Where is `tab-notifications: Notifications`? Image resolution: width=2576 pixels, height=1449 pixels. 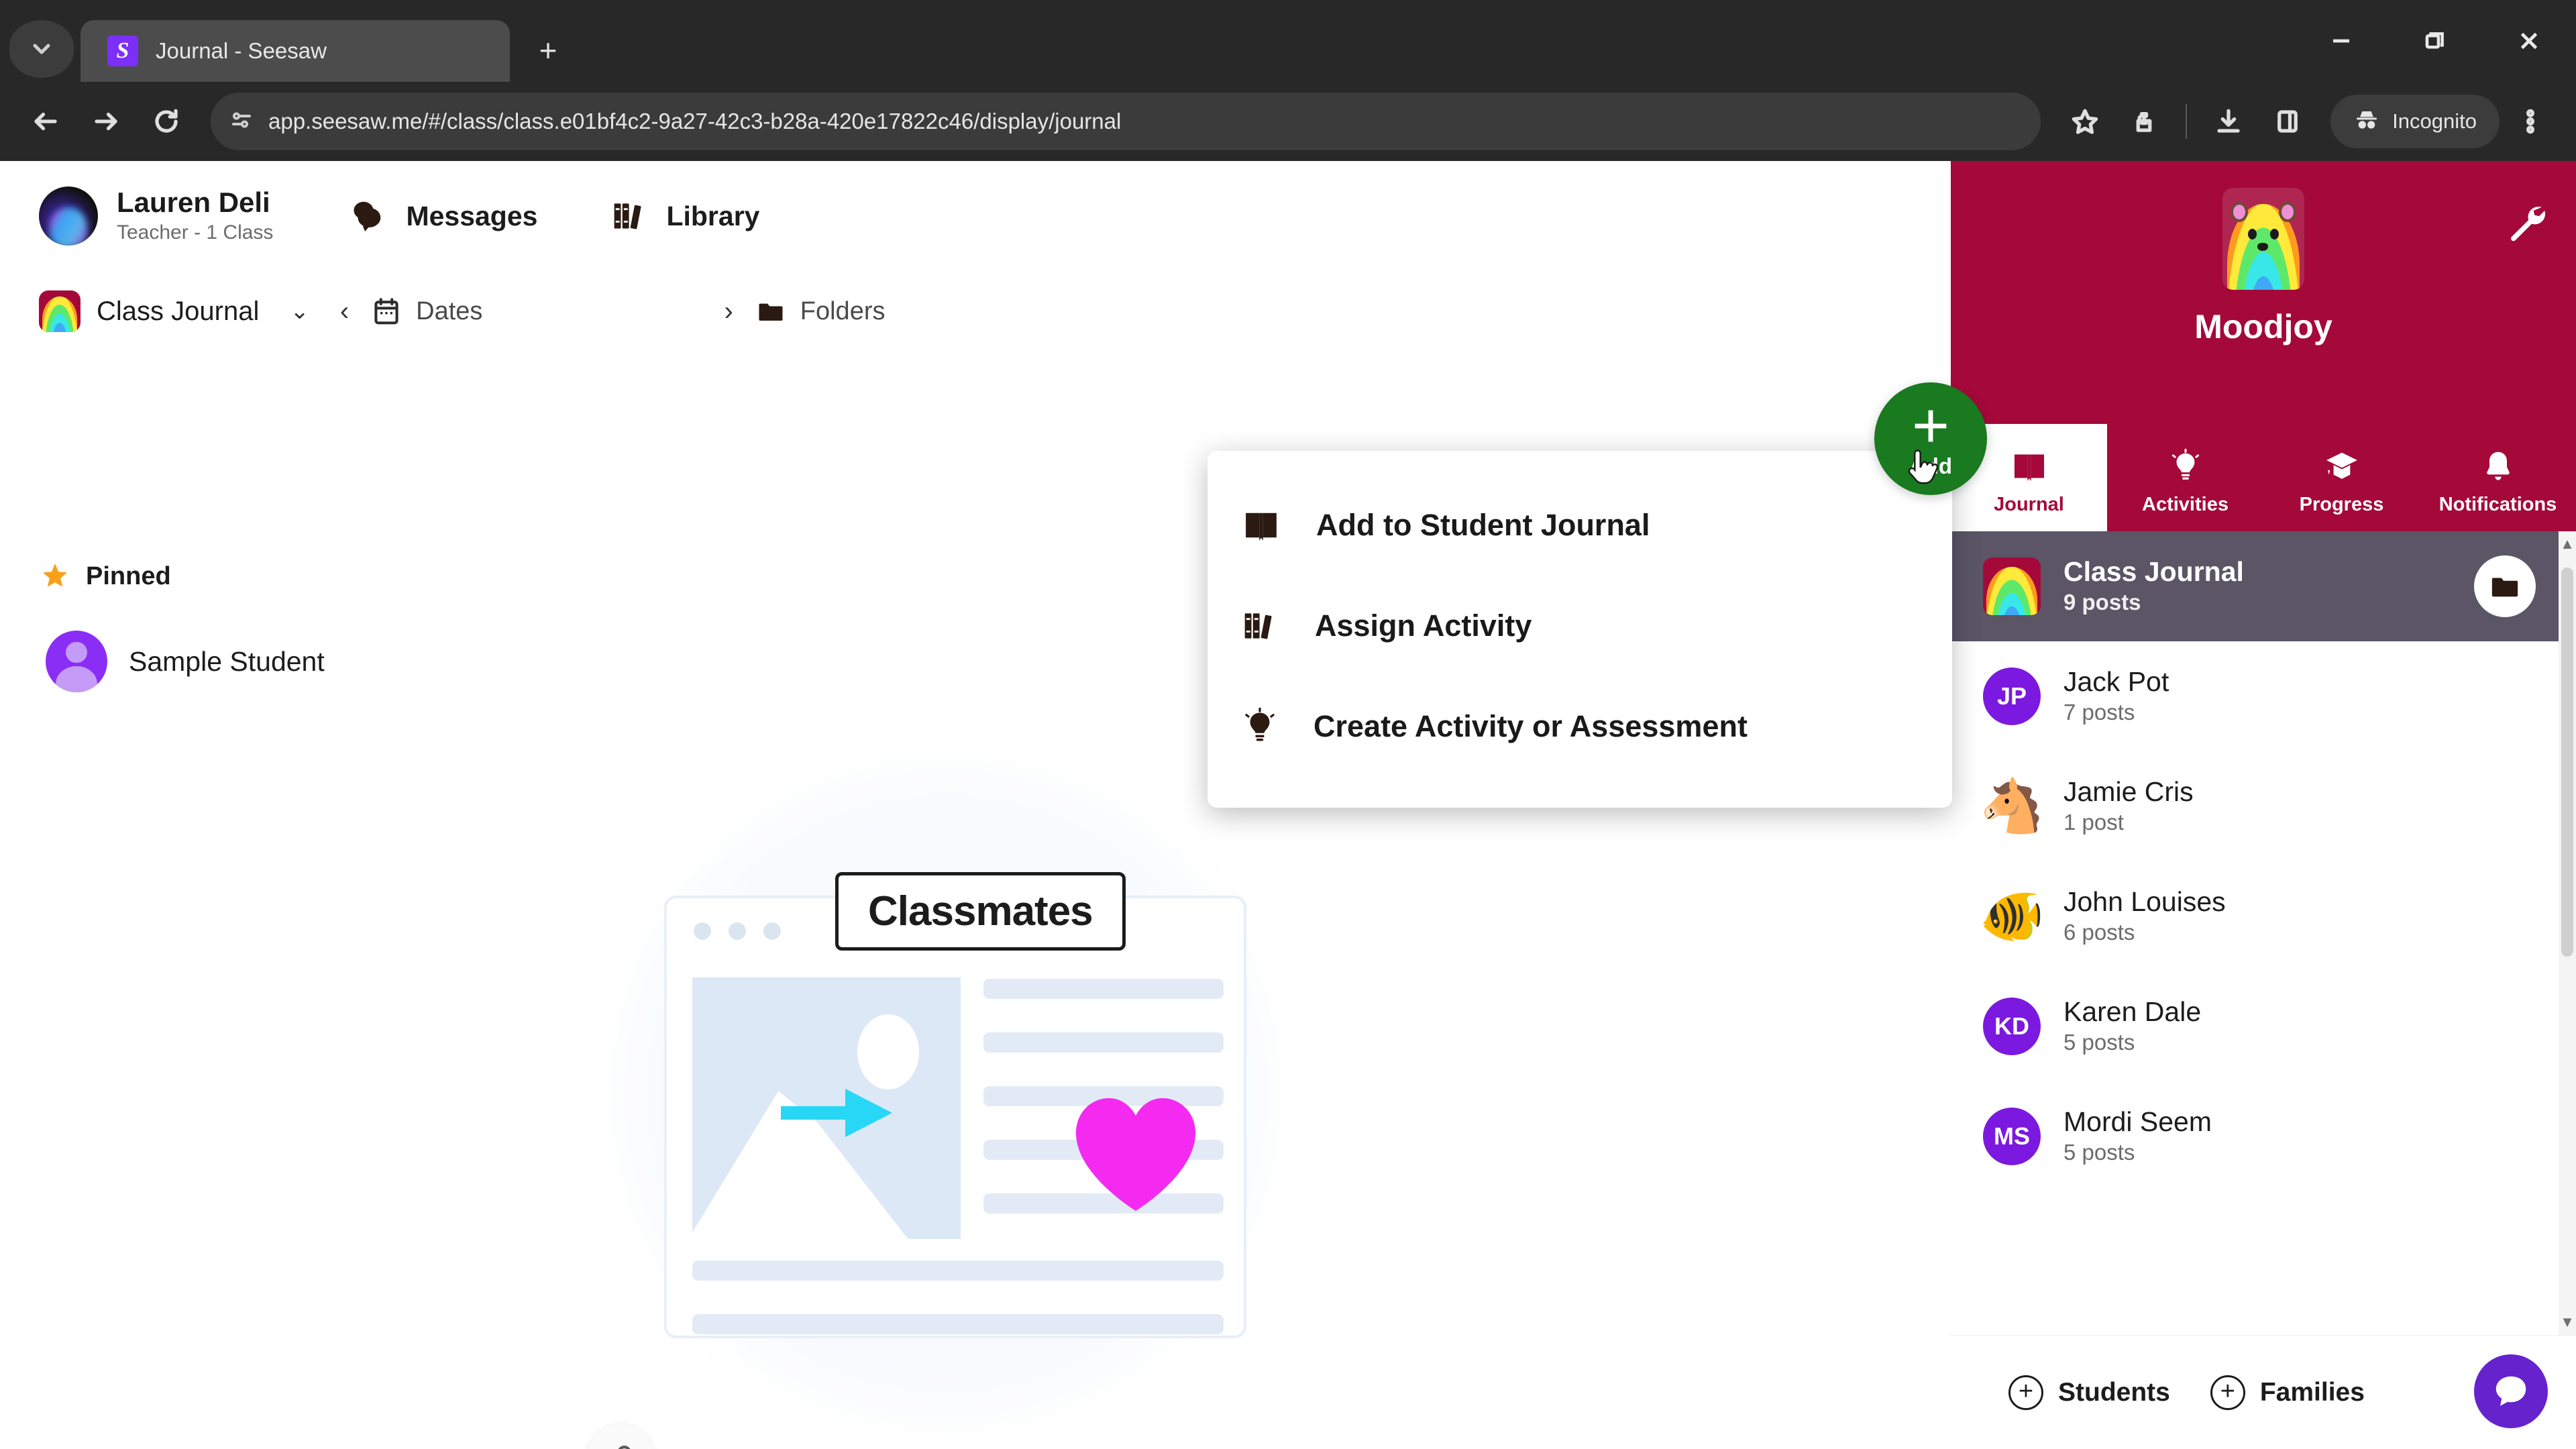 tab-notifications: Notifications is located at coordinates (2498, 477).